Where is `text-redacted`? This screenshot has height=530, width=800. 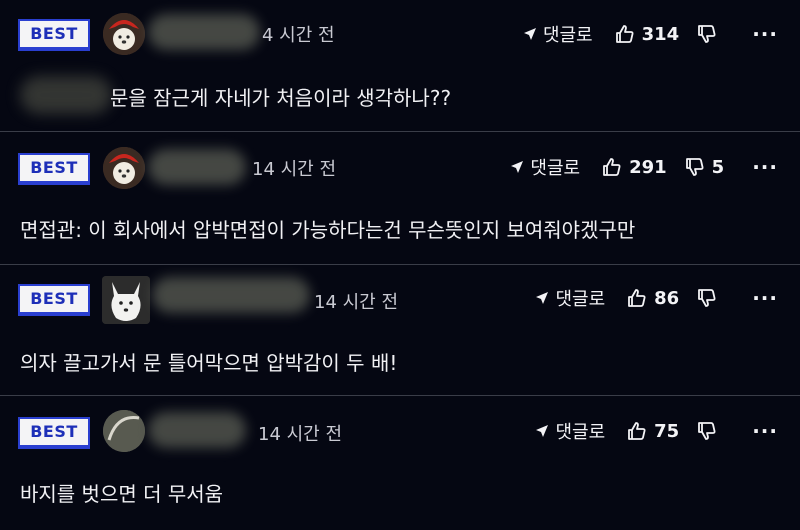 text-redacted is located at coordinates (66, 95).